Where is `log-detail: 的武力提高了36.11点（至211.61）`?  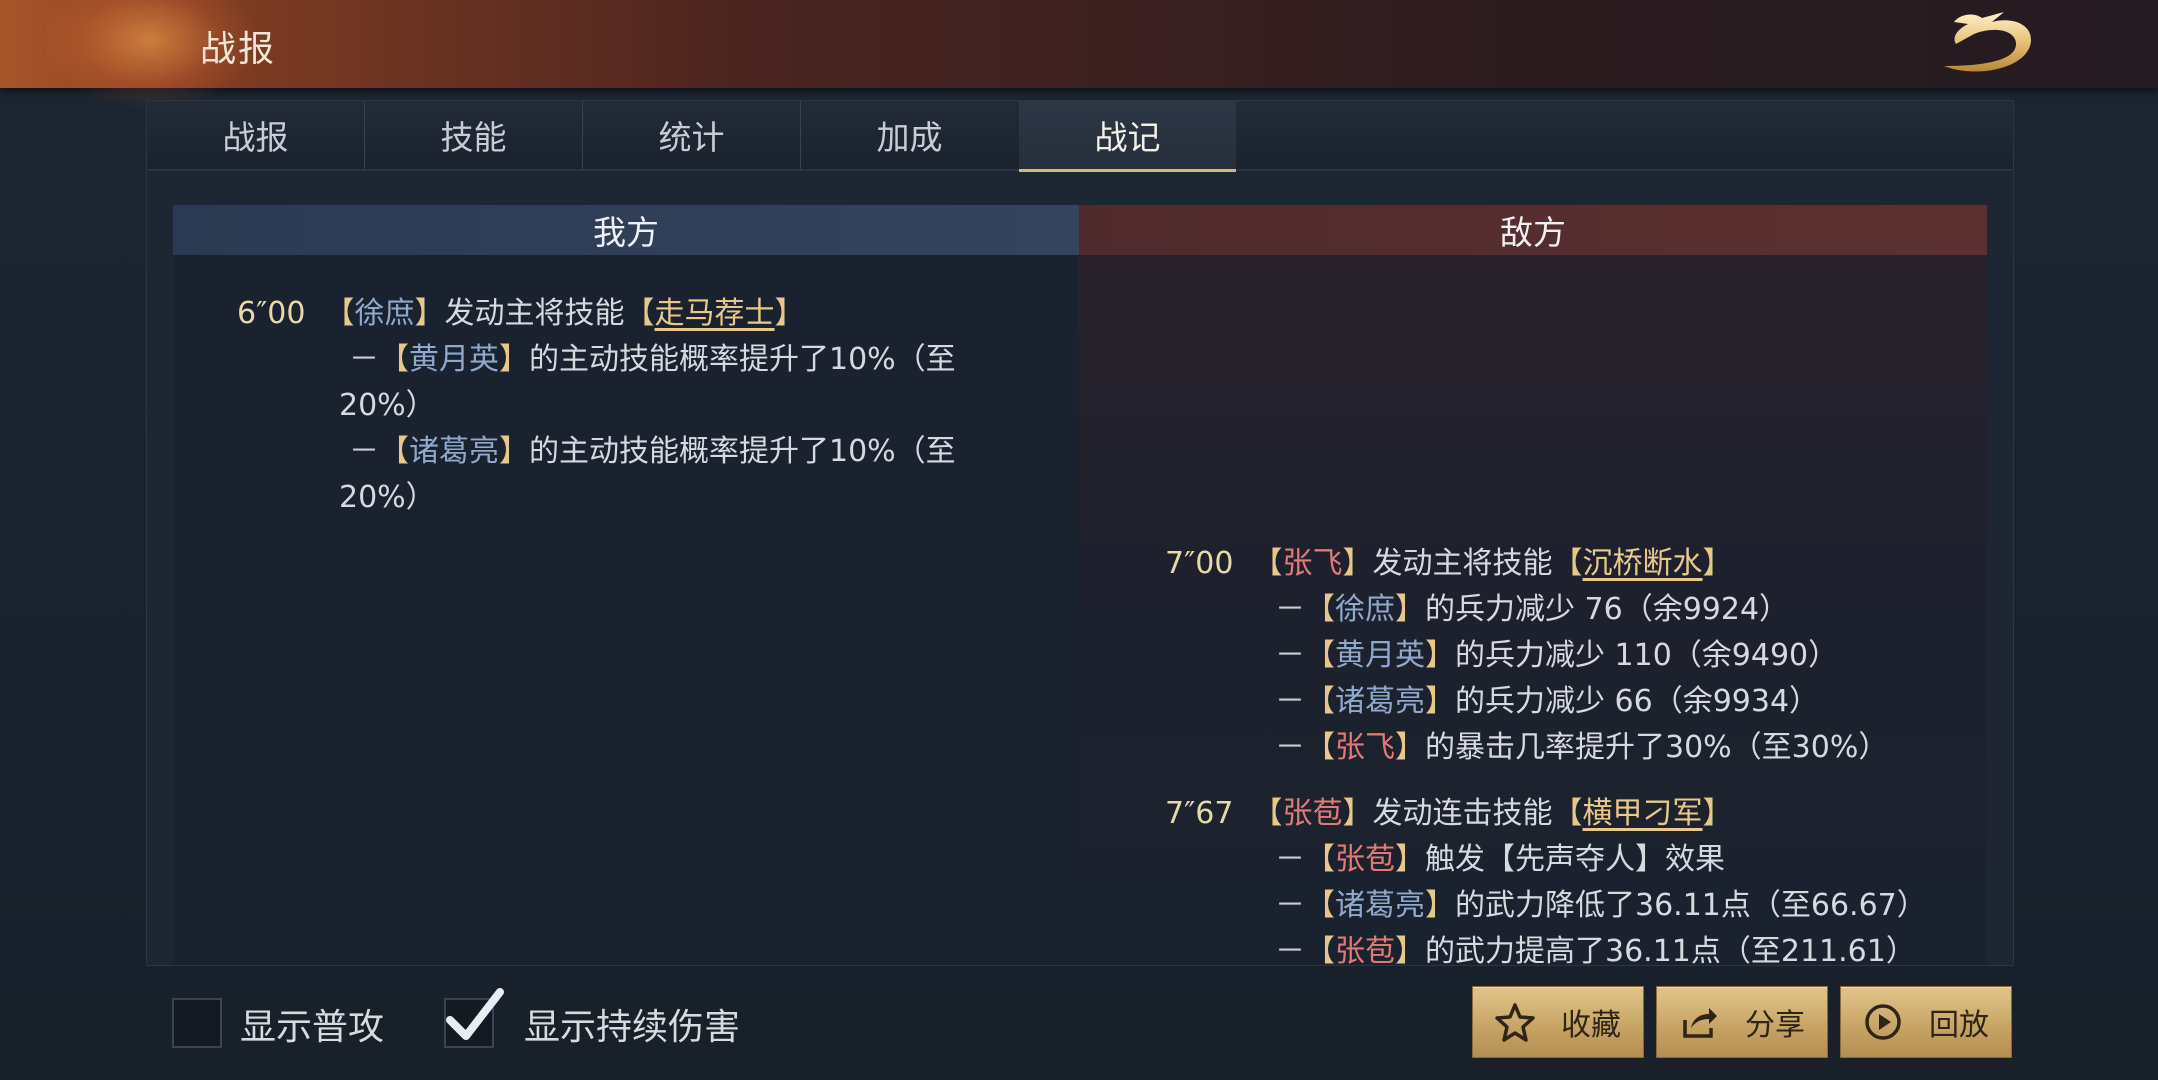 log-detail: 的武力提高了36.11点（至211.61） is located at coordinates (1670, 949).